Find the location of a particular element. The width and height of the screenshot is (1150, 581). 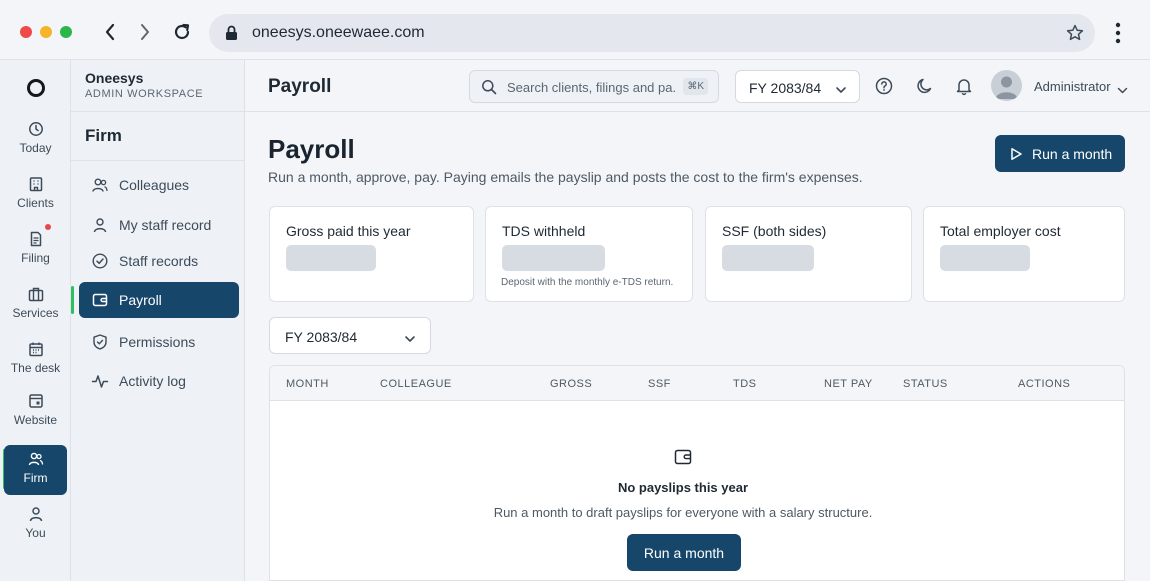

fiscal-year-filter: FY 2083/84 is located at coordinates (350, 335).